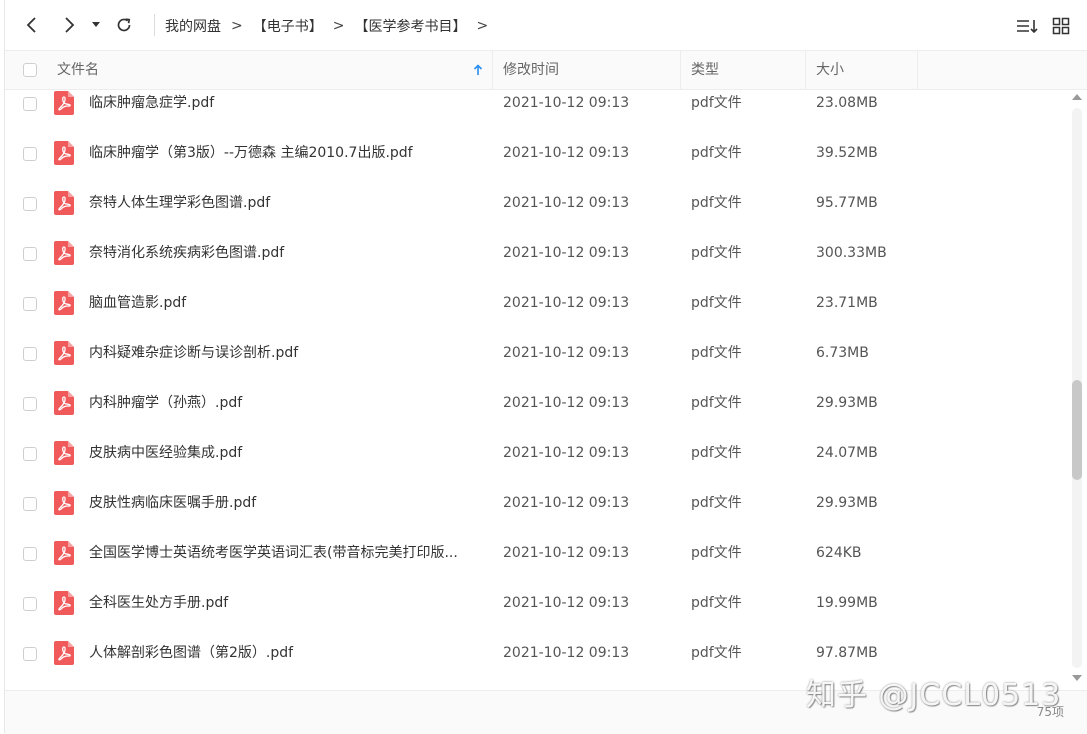 This screenshot has width=1087, height=734. I want to click on breadcrumb: 我的网盘 > 【电子书】 > 【医学参考书目】 >, so click(331, 26).